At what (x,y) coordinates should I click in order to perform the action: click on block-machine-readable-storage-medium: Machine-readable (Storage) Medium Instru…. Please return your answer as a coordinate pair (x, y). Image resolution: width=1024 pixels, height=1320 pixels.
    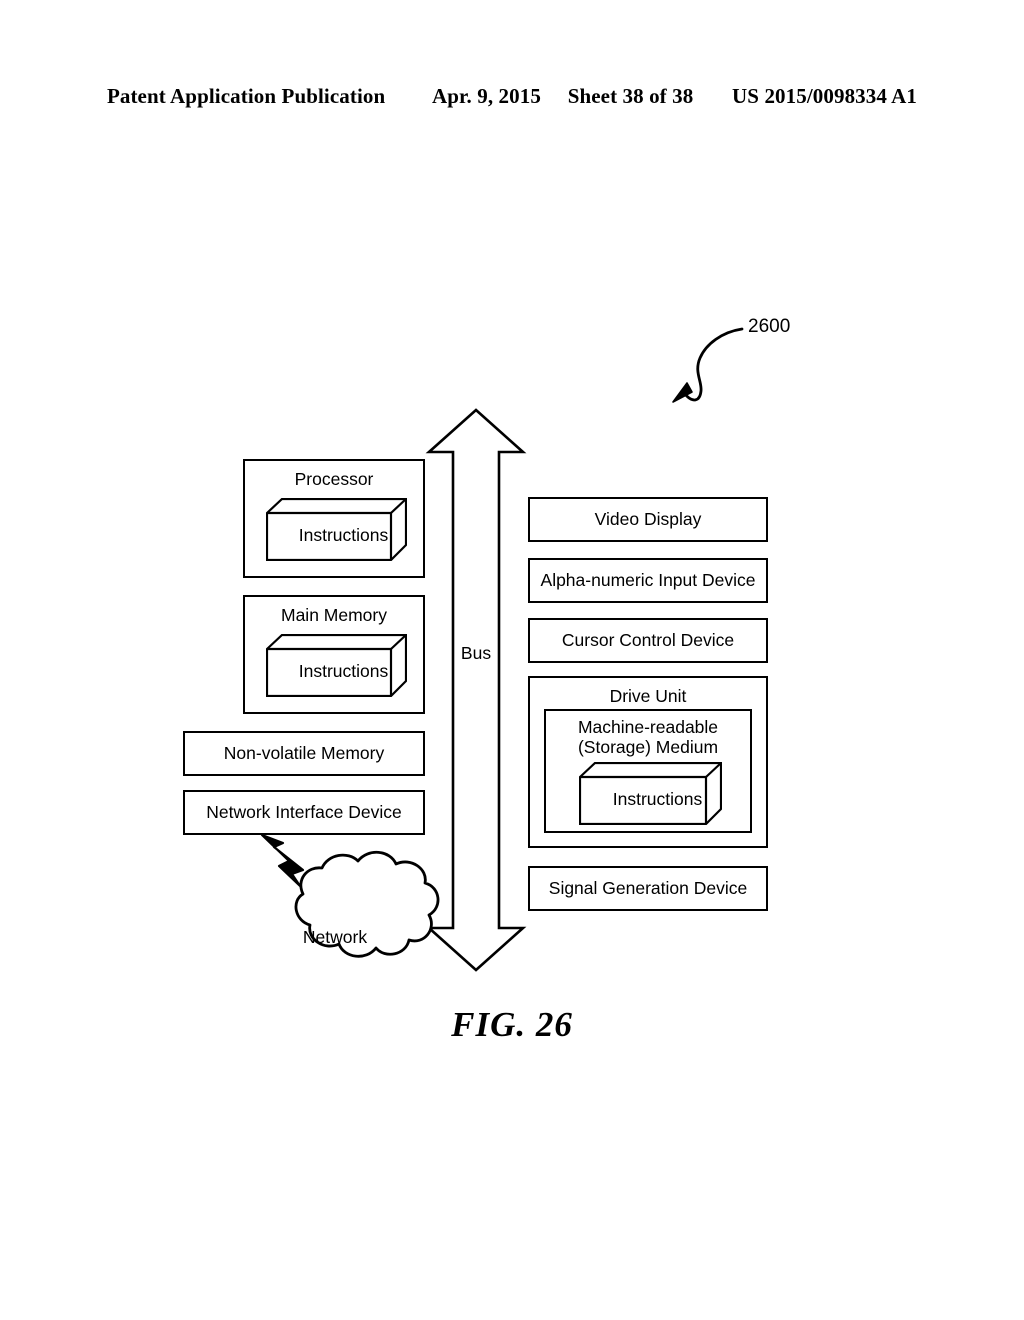
    Looking at the image, I should click on (648, 771).